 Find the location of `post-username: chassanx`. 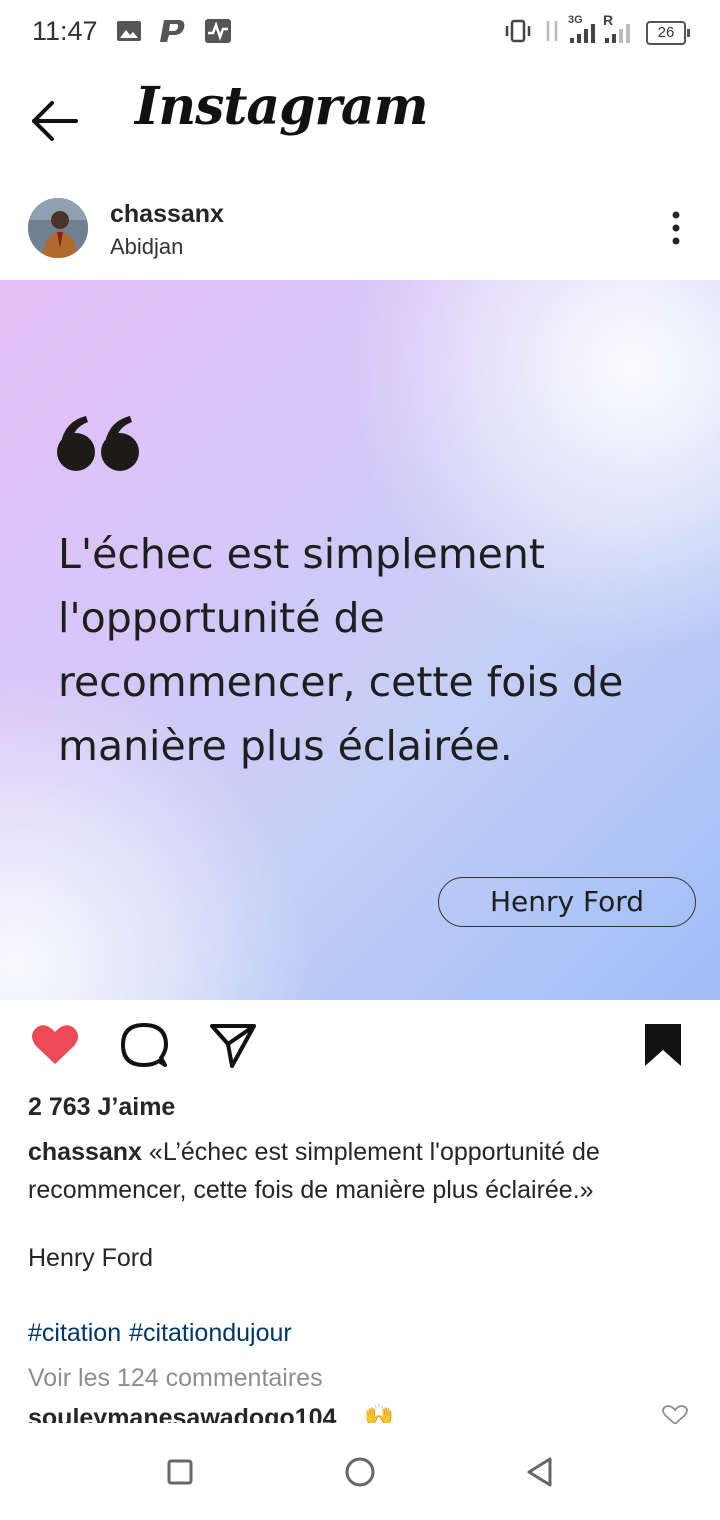

post-username: chassanx is located at coordinates (167, 214).